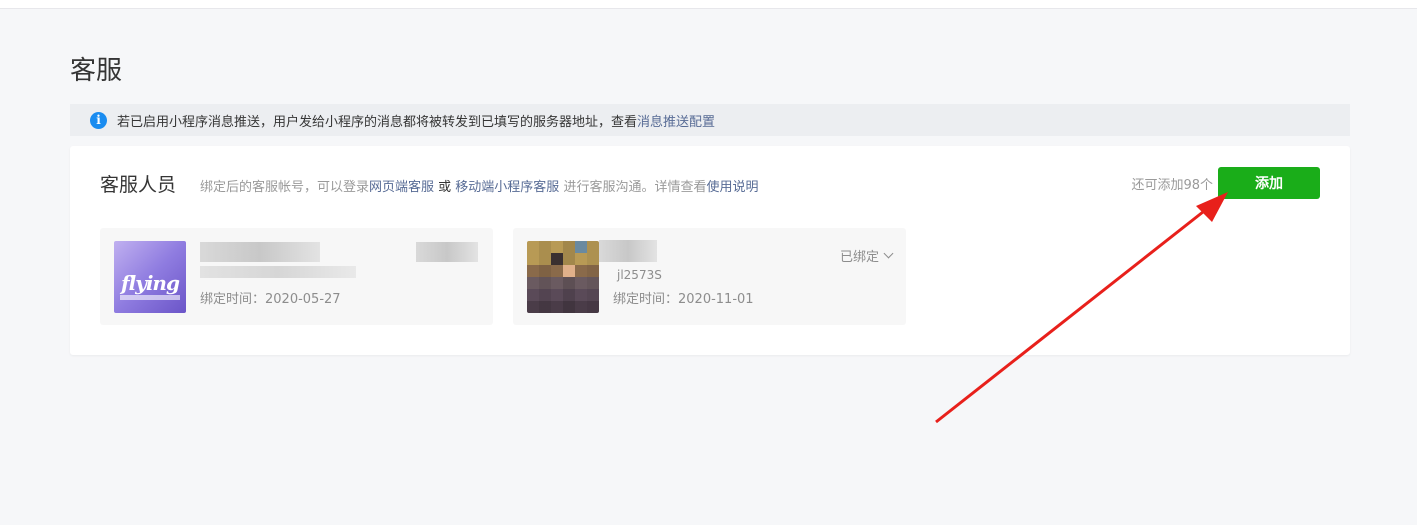 The image size is (1417, 525). What do you see at coordinates (98, 120) in the screenshot?
I see `info-icon: i` at bounding box center [98, 120].